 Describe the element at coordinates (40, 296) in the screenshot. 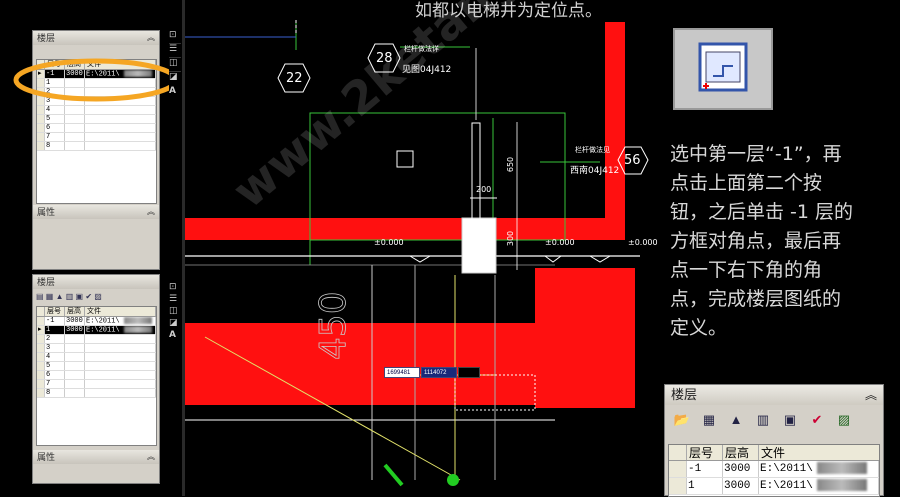

I see `open-icon: ▤` at that location.